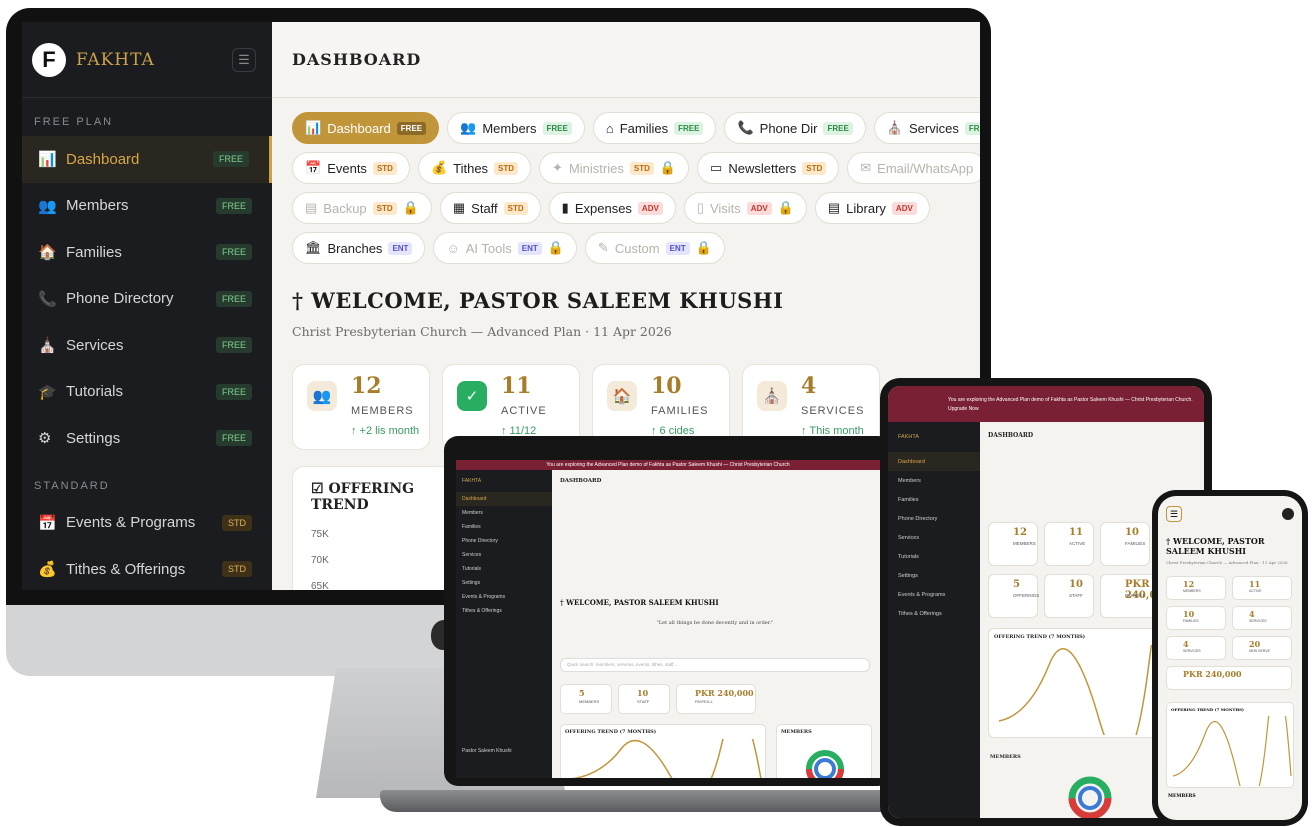  Describe the element at coordinates (484, 208) in the screenshot. I see `module-label: Staff` at that location.